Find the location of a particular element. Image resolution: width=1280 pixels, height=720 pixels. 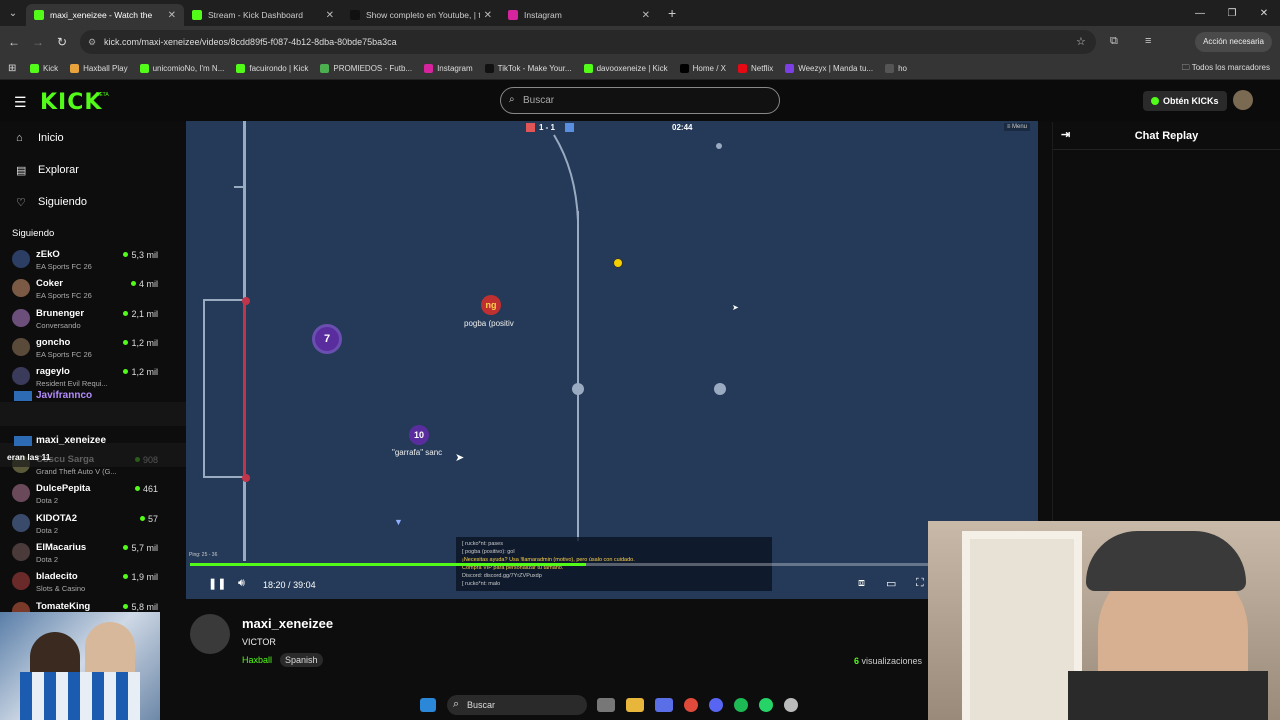

action-needed-button: Acción necesaria is located at coordinates (1233, 42).